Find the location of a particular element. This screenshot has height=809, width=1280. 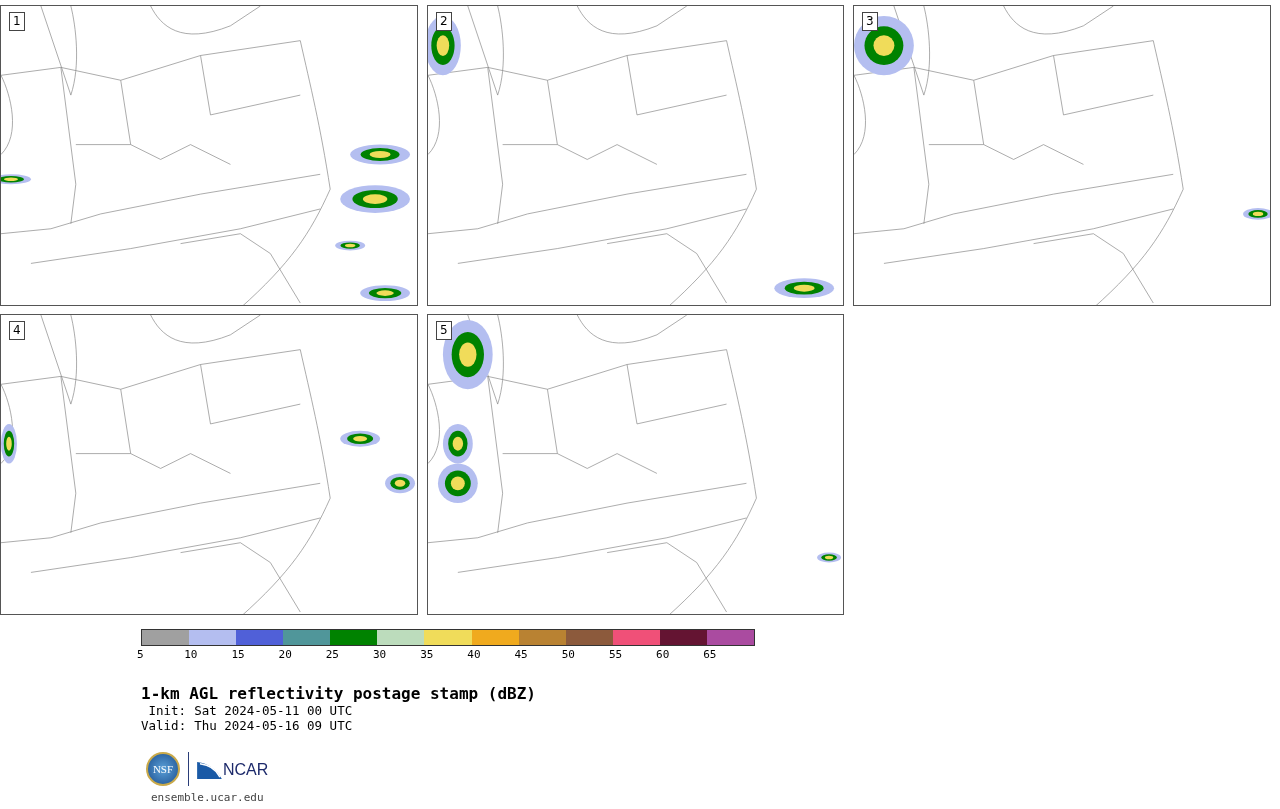

tick-label: 5 is located at coordinates (140, 654).